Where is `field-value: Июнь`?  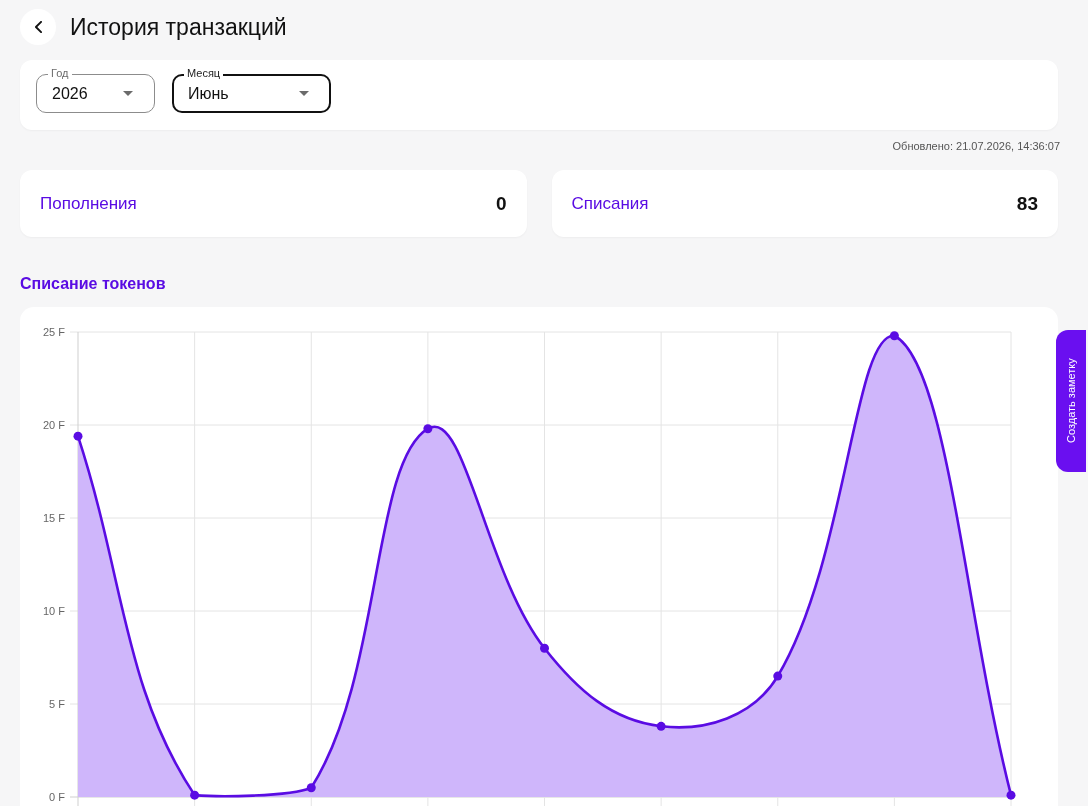 field-value: Июнь is located at coordinates (208, 93).